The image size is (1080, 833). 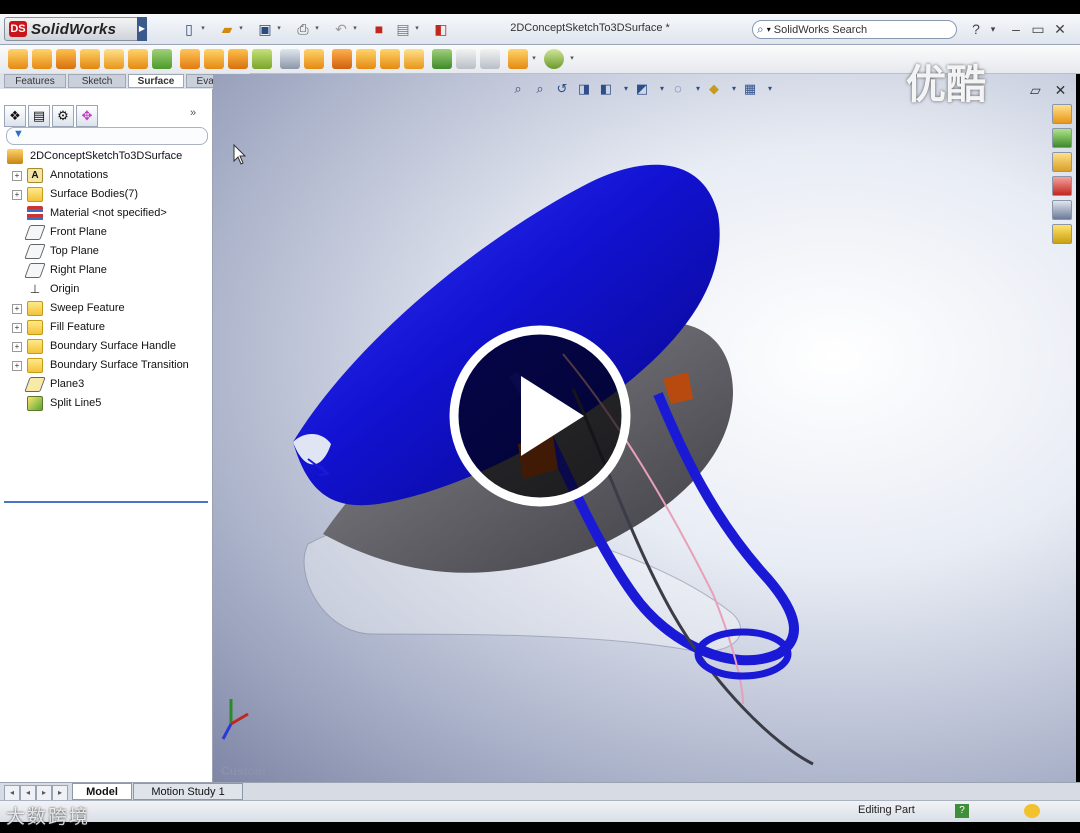 What do you see at coordinates (105, 156) in the screenshot?
I see `tree-root: 2DConceptSketchTo3DSurface` at bounding box center [105, 156].